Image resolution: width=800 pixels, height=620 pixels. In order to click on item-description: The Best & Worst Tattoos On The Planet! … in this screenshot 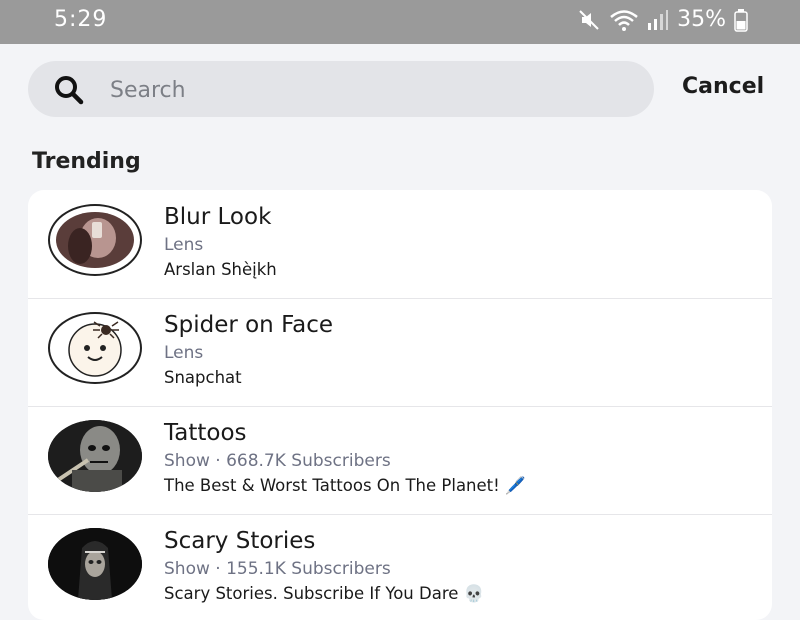, I will do `click(345, 485)`.